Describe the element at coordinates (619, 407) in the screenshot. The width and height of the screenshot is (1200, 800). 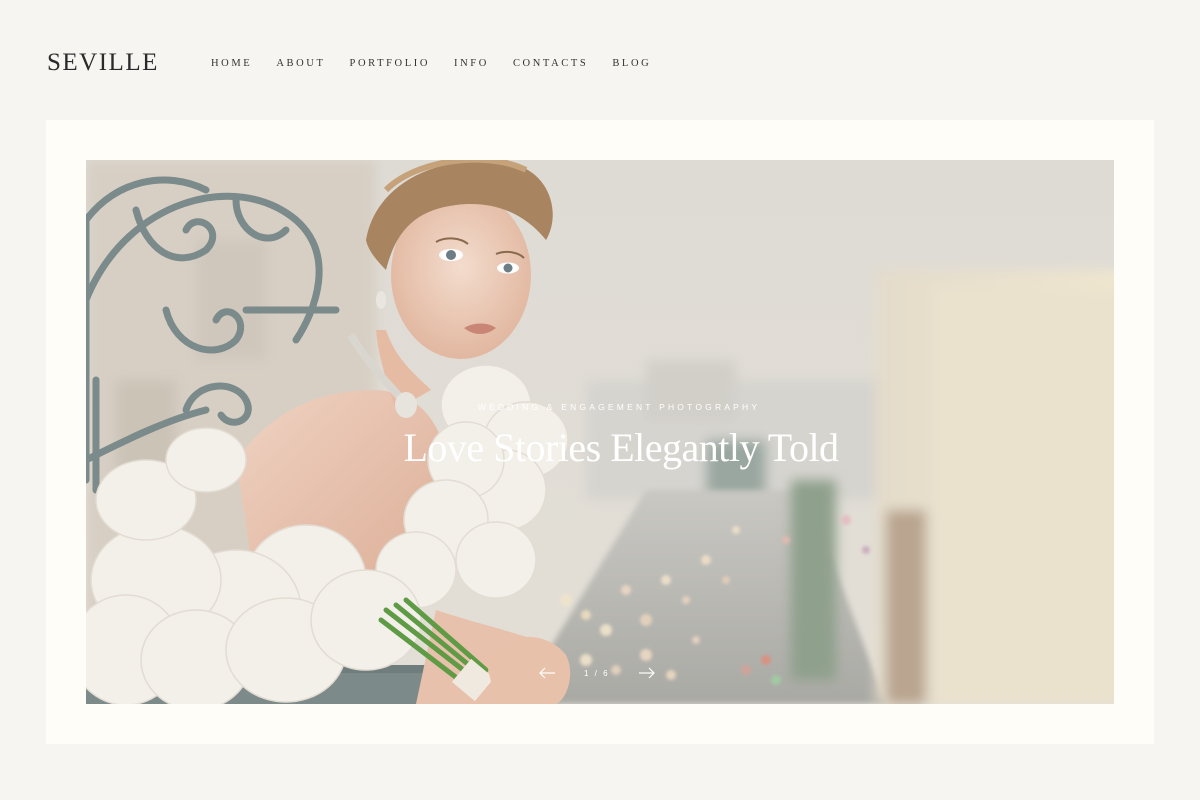
I see `hero-eyebrow: WEDDING & ENGAGEMENT PHOTOGRAPHY` at that location.